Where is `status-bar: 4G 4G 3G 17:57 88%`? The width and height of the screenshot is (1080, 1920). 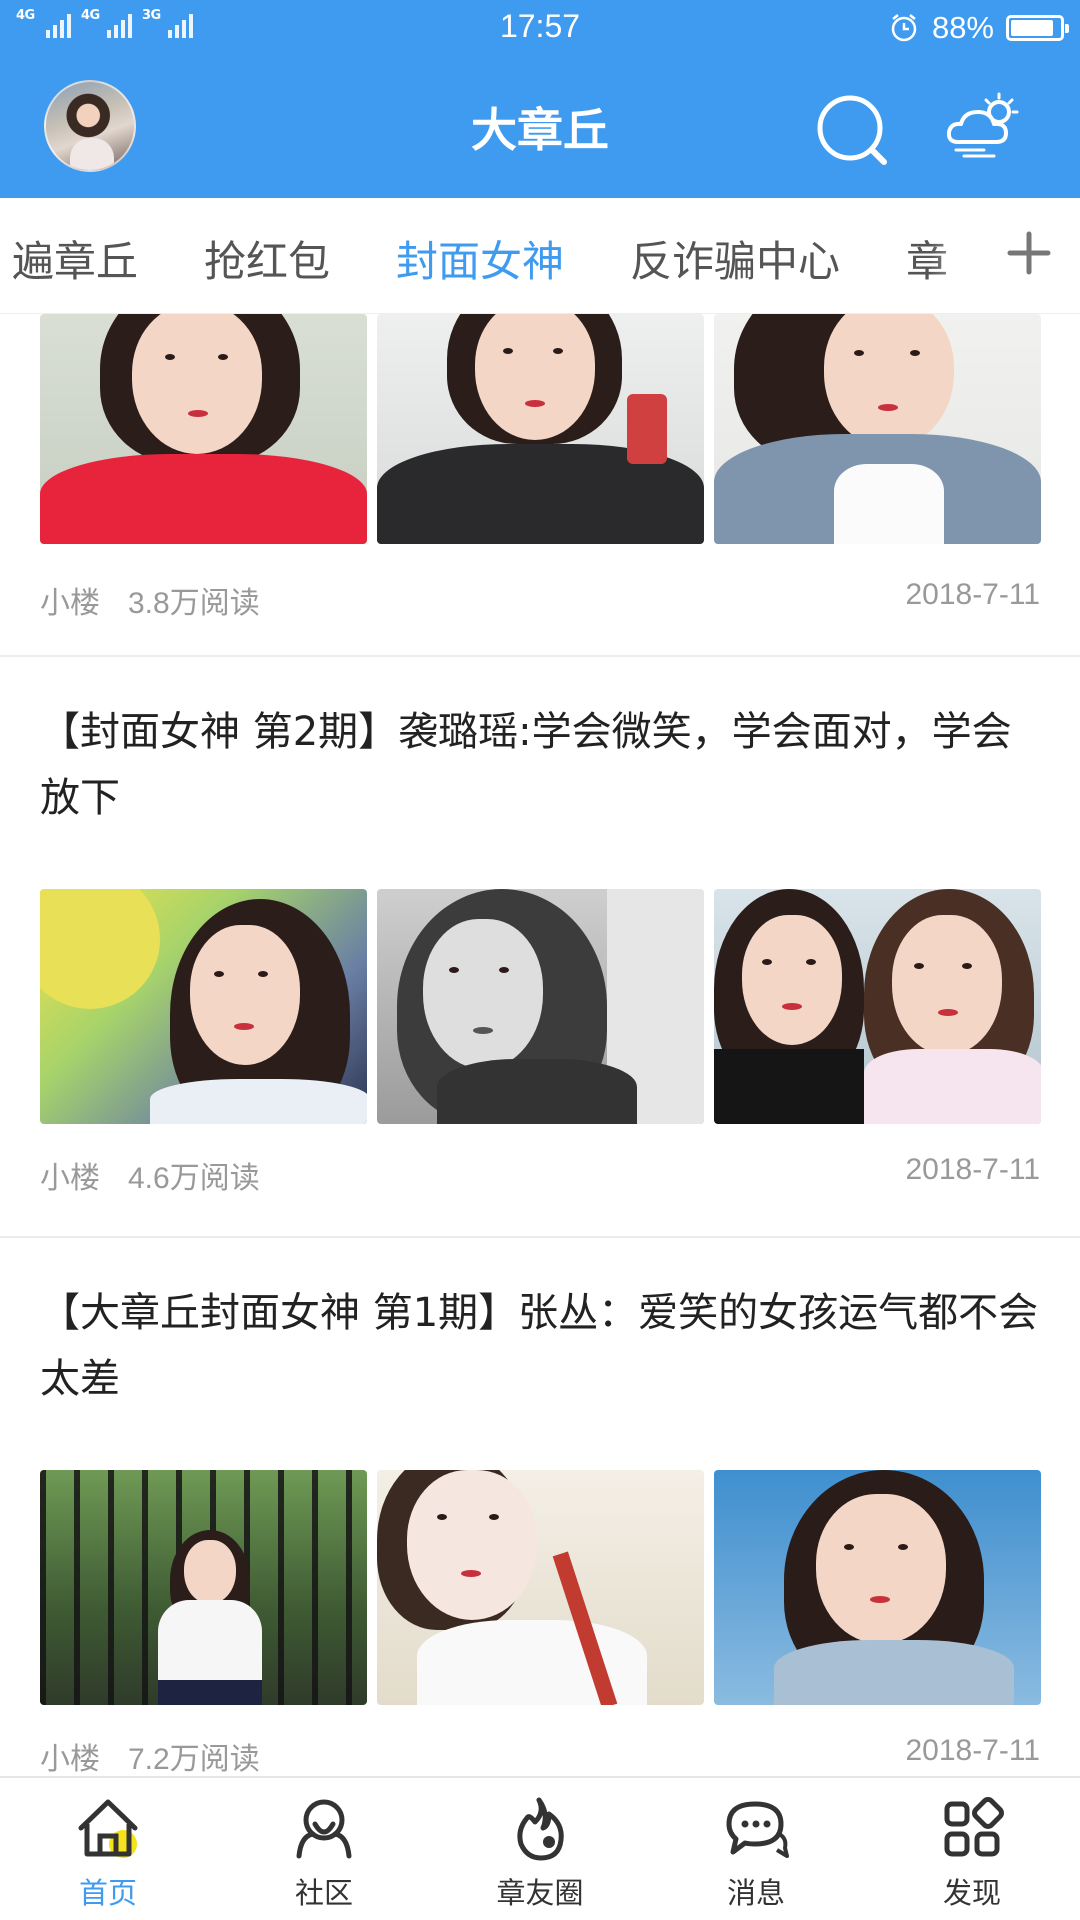 status-bar: 4G 4G 3G 17:57 88% is located at coordinates (540, 28).